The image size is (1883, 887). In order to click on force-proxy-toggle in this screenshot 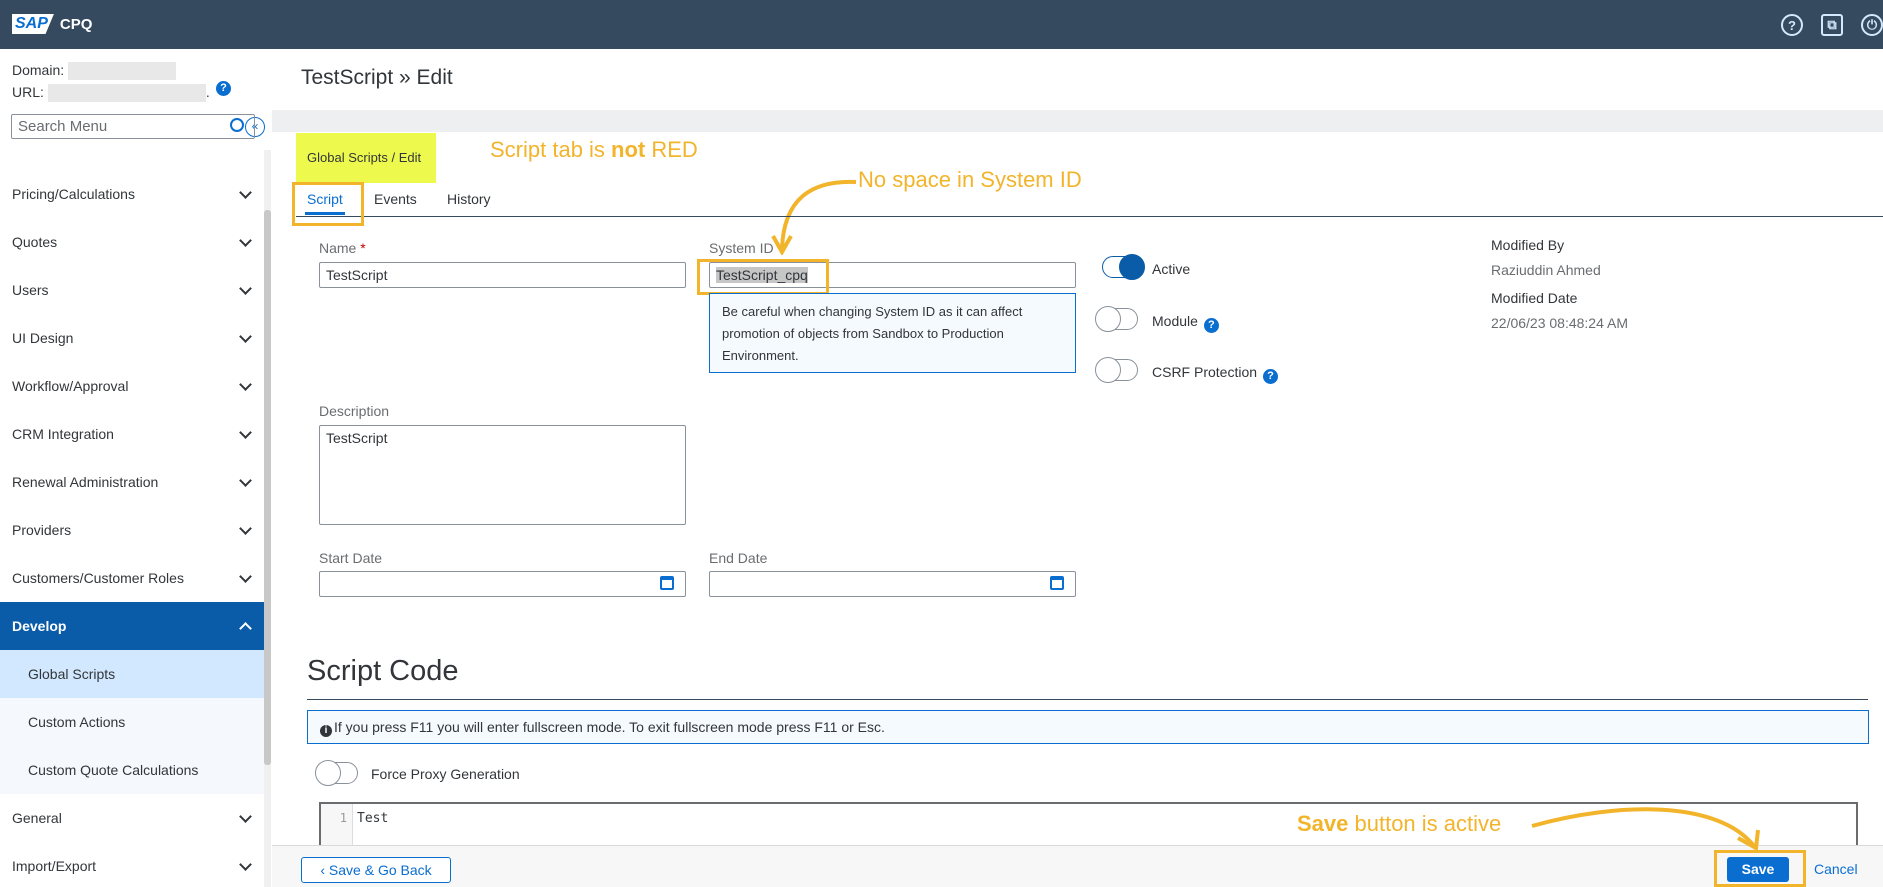, I will do `click(336, 773)`.